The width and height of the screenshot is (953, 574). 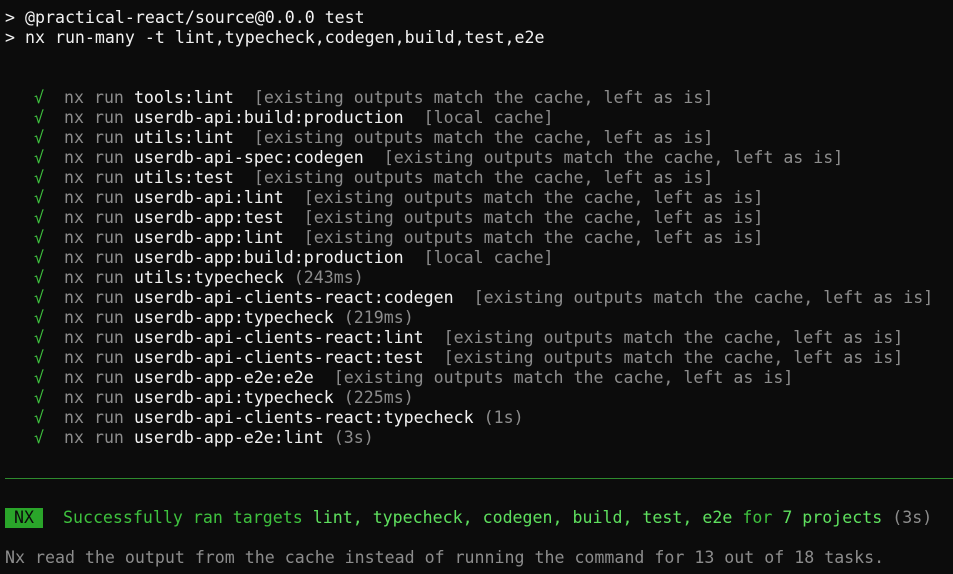 I want to click on task-row: √ nx run userdb-app-e2e:lint (3s), so click(x=204, y=438).